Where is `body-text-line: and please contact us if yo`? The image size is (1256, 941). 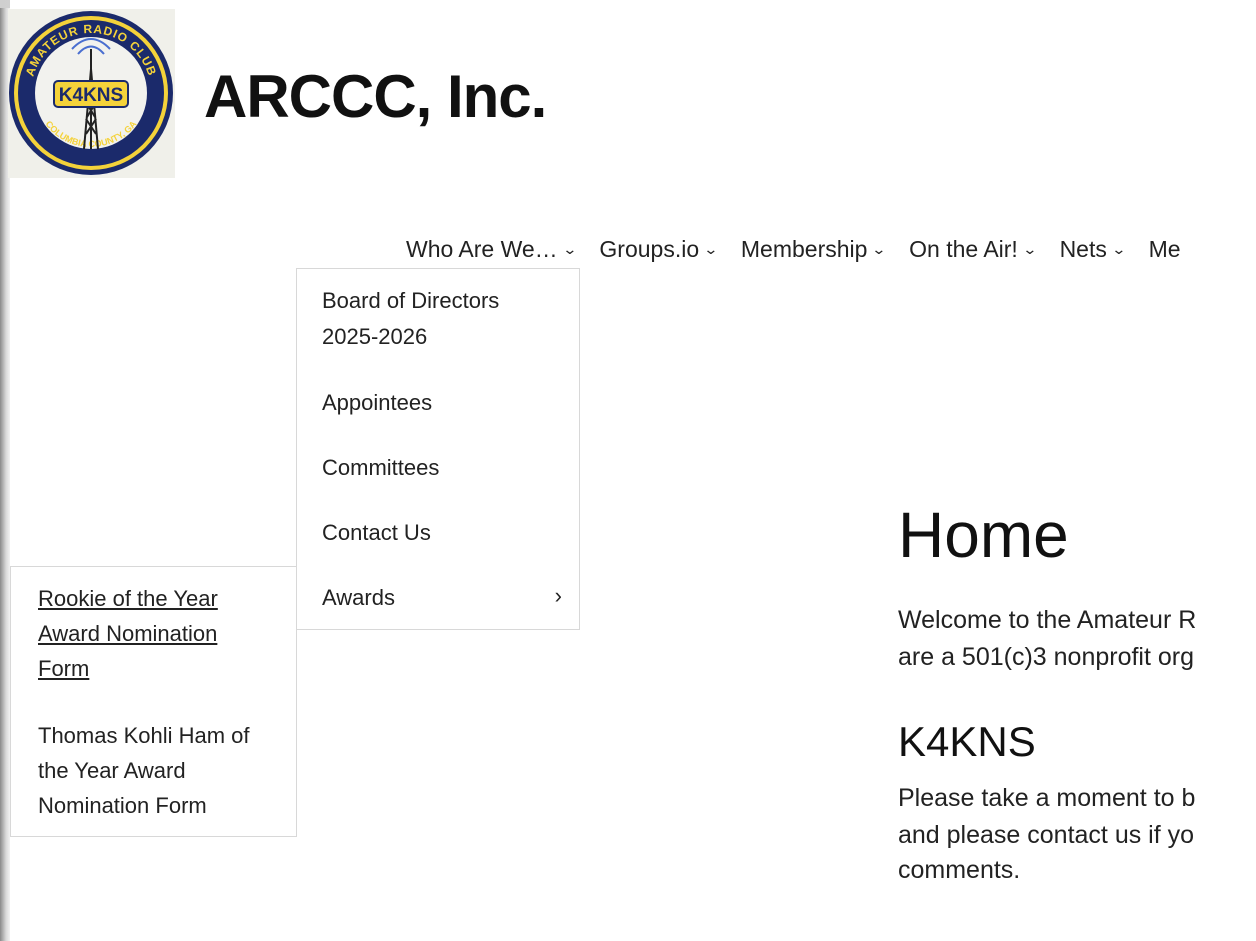
body-text-line: and please contact us if yo is located at coordinates (1046, 835).